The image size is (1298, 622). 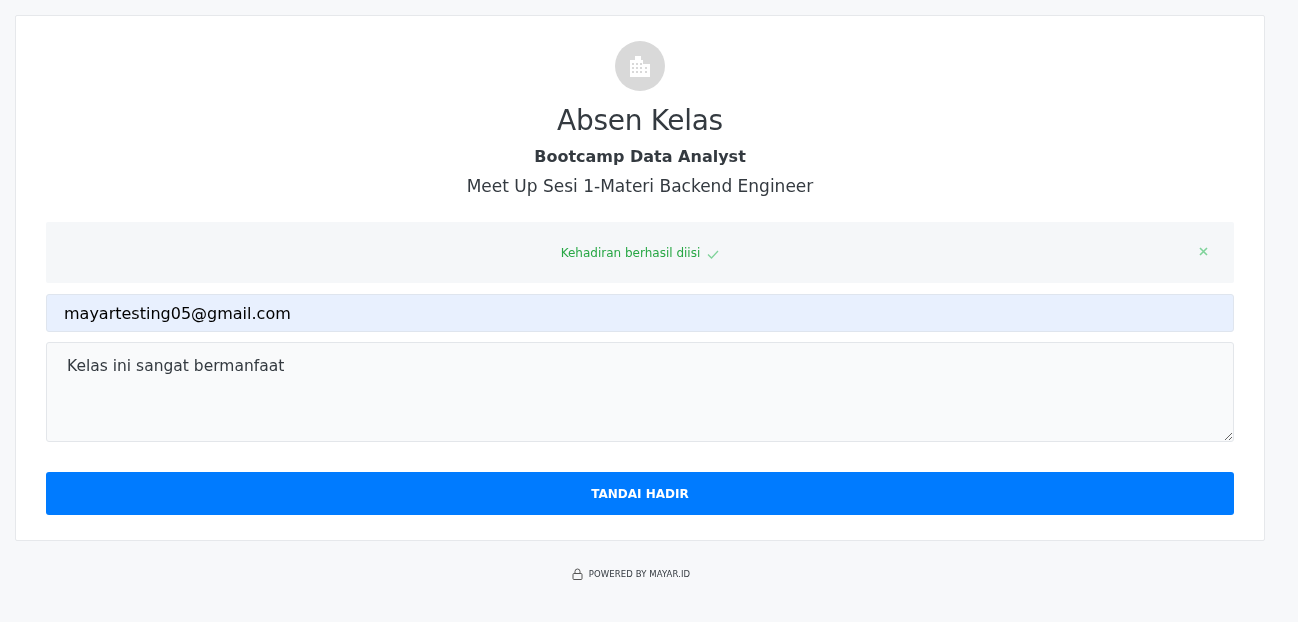 What do you see at coordinates (1203, 251) in the screenshot?
I see `close-icon` at bounding box center [1203, 251].